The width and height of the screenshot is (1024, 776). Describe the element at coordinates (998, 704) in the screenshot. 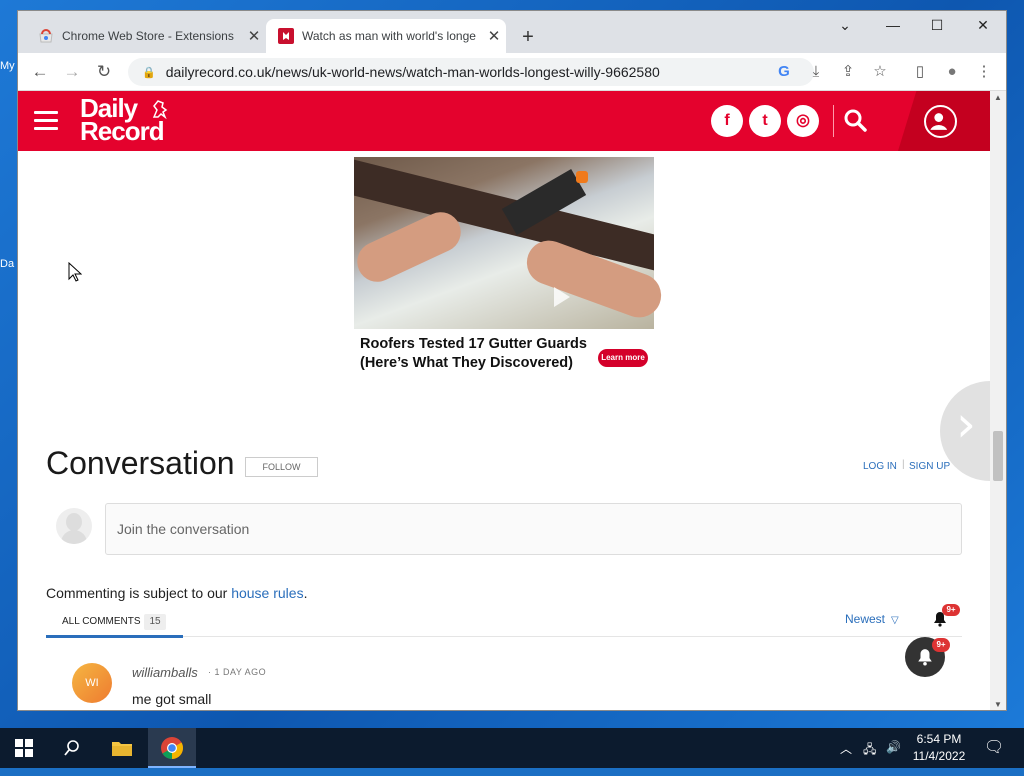

I see `scroll-down-arrow-icon: ▼` at that location.